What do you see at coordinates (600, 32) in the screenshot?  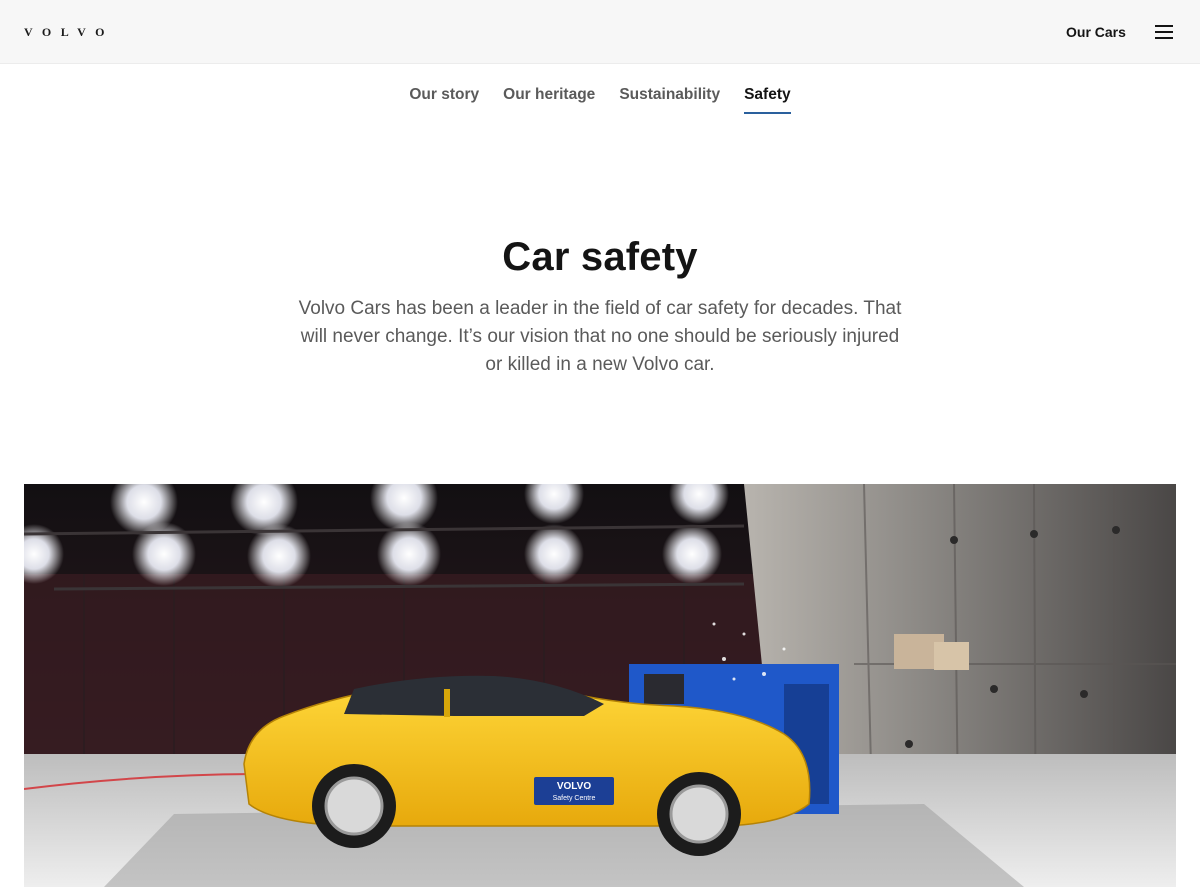 I see `top-navigation-bar: VOLVO Our Cars` at bounding box center [600, 32].